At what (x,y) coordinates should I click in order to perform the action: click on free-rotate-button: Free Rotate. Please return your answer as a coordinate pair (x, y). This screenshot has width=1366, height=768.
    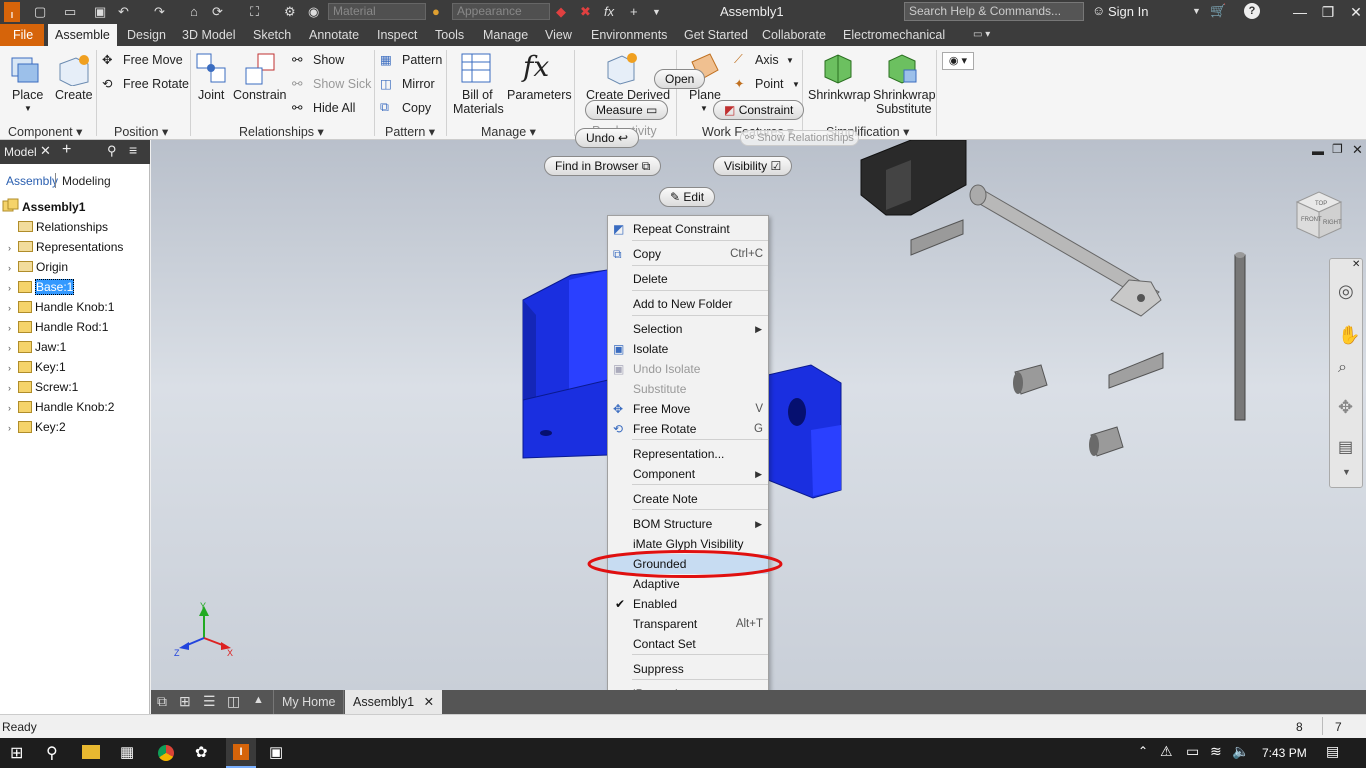
    Looking at the image, I should click on (156, 84).